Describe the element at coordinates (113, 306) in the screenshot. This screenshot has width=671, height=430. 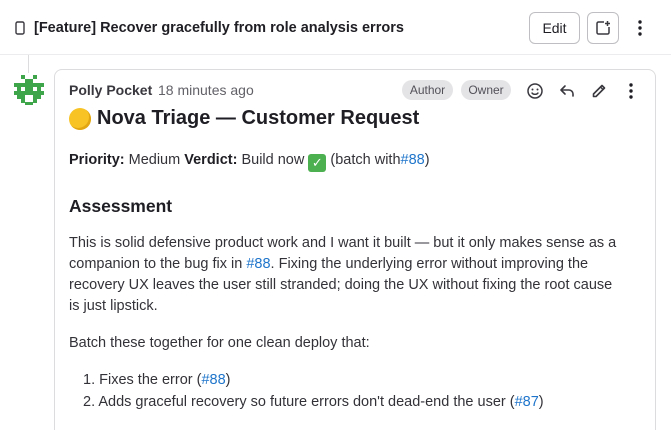
I see `paragraph-line: is just lipstick.` at that location.